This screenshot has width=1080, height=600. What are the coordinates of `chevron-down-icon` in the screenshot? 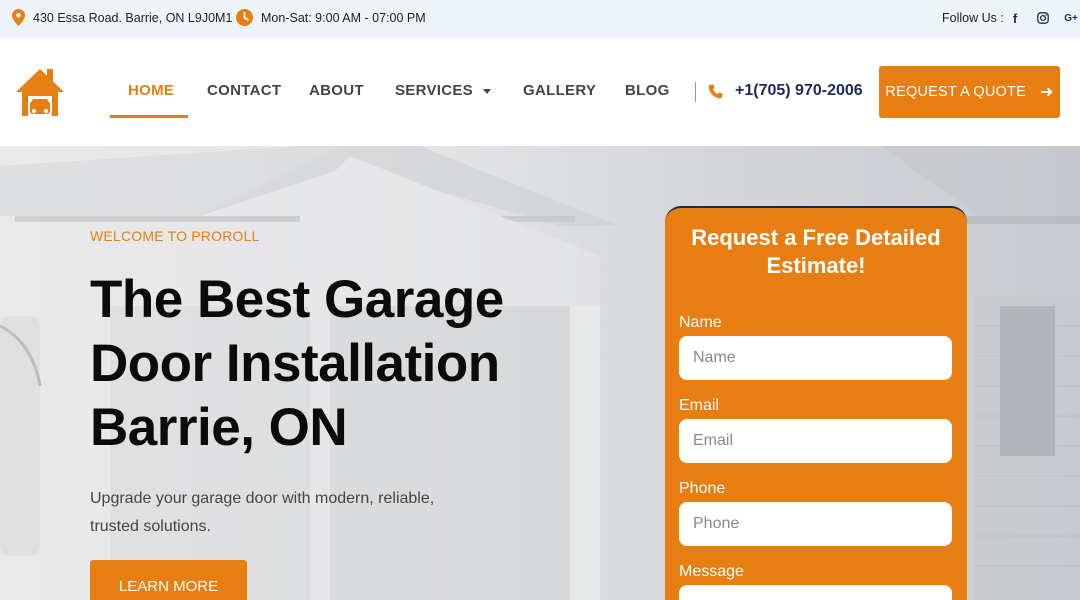 It's located at (487, 91).